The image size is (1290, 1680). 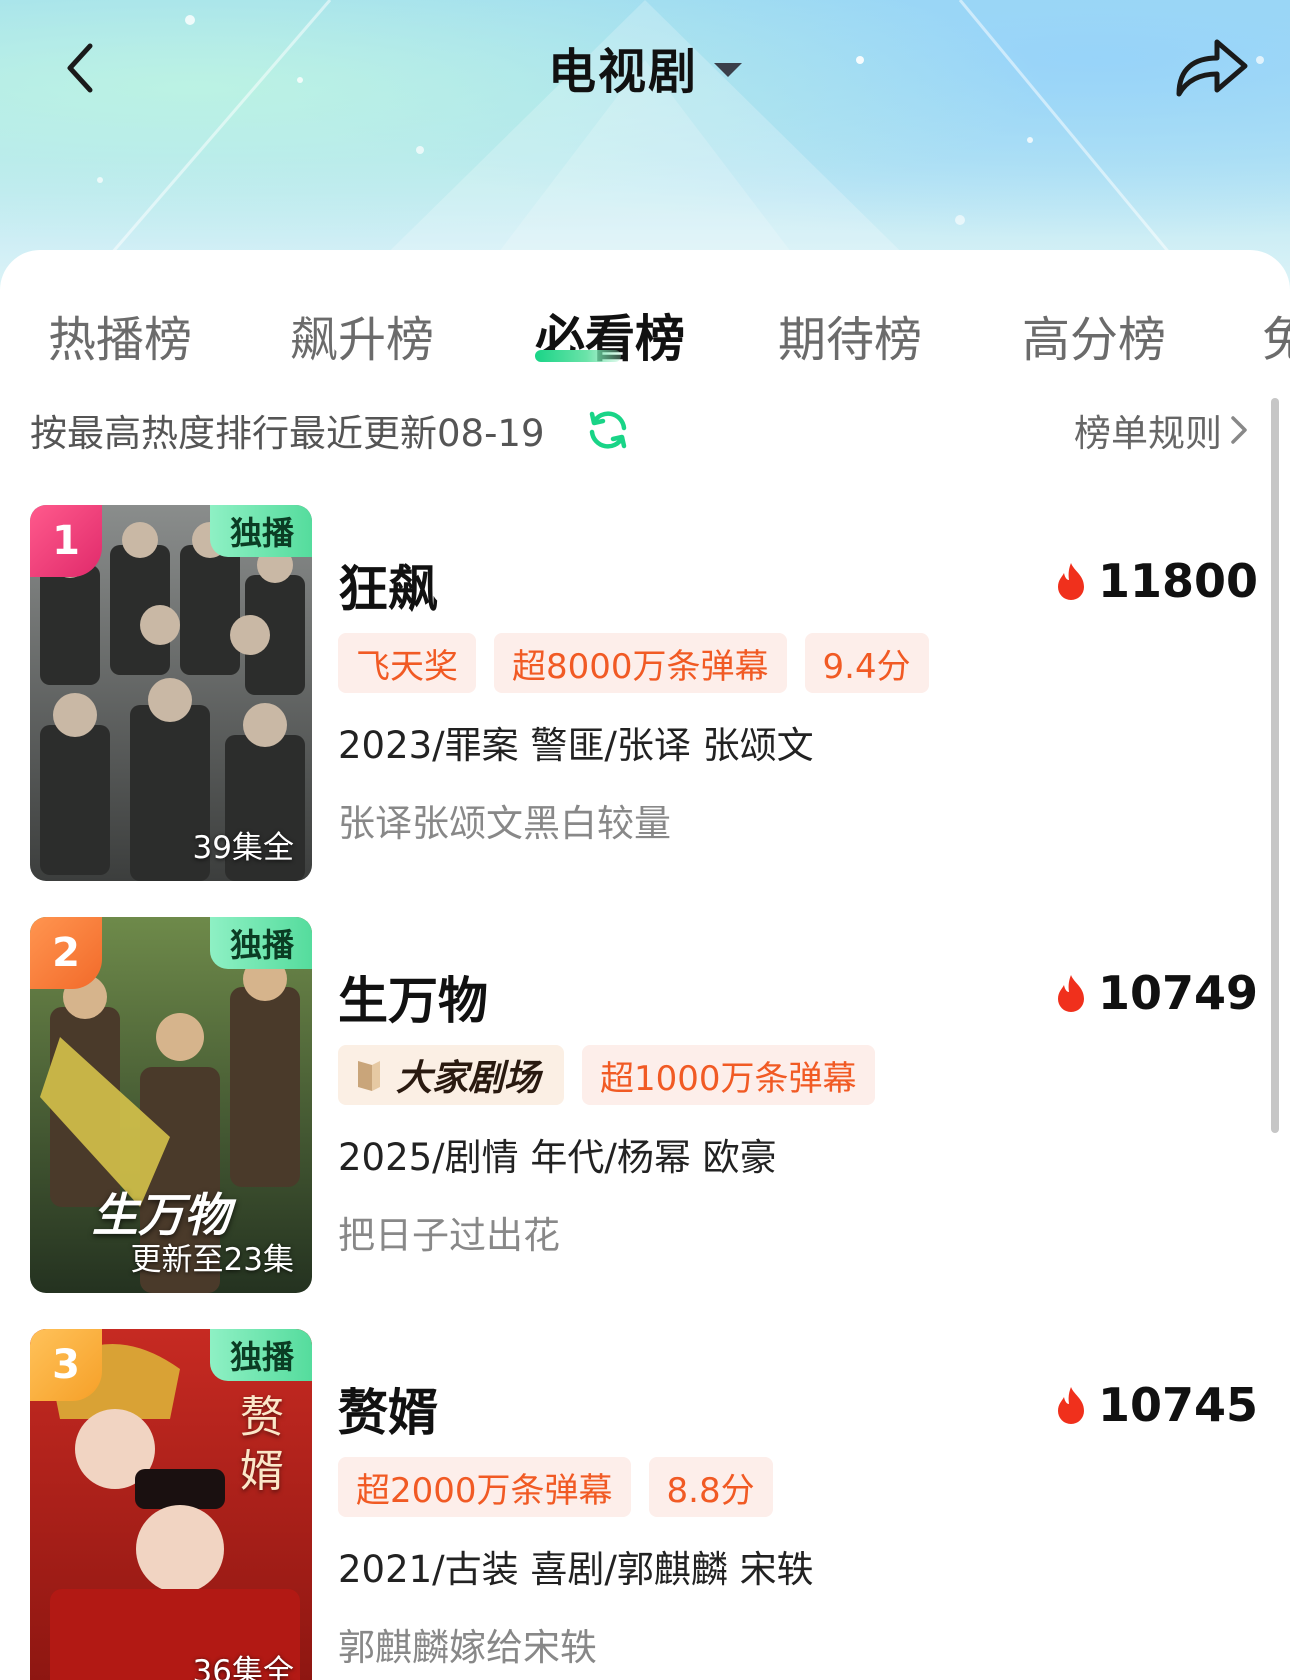 I want to click on active-tab-indicator, so click(x=578, y=356).